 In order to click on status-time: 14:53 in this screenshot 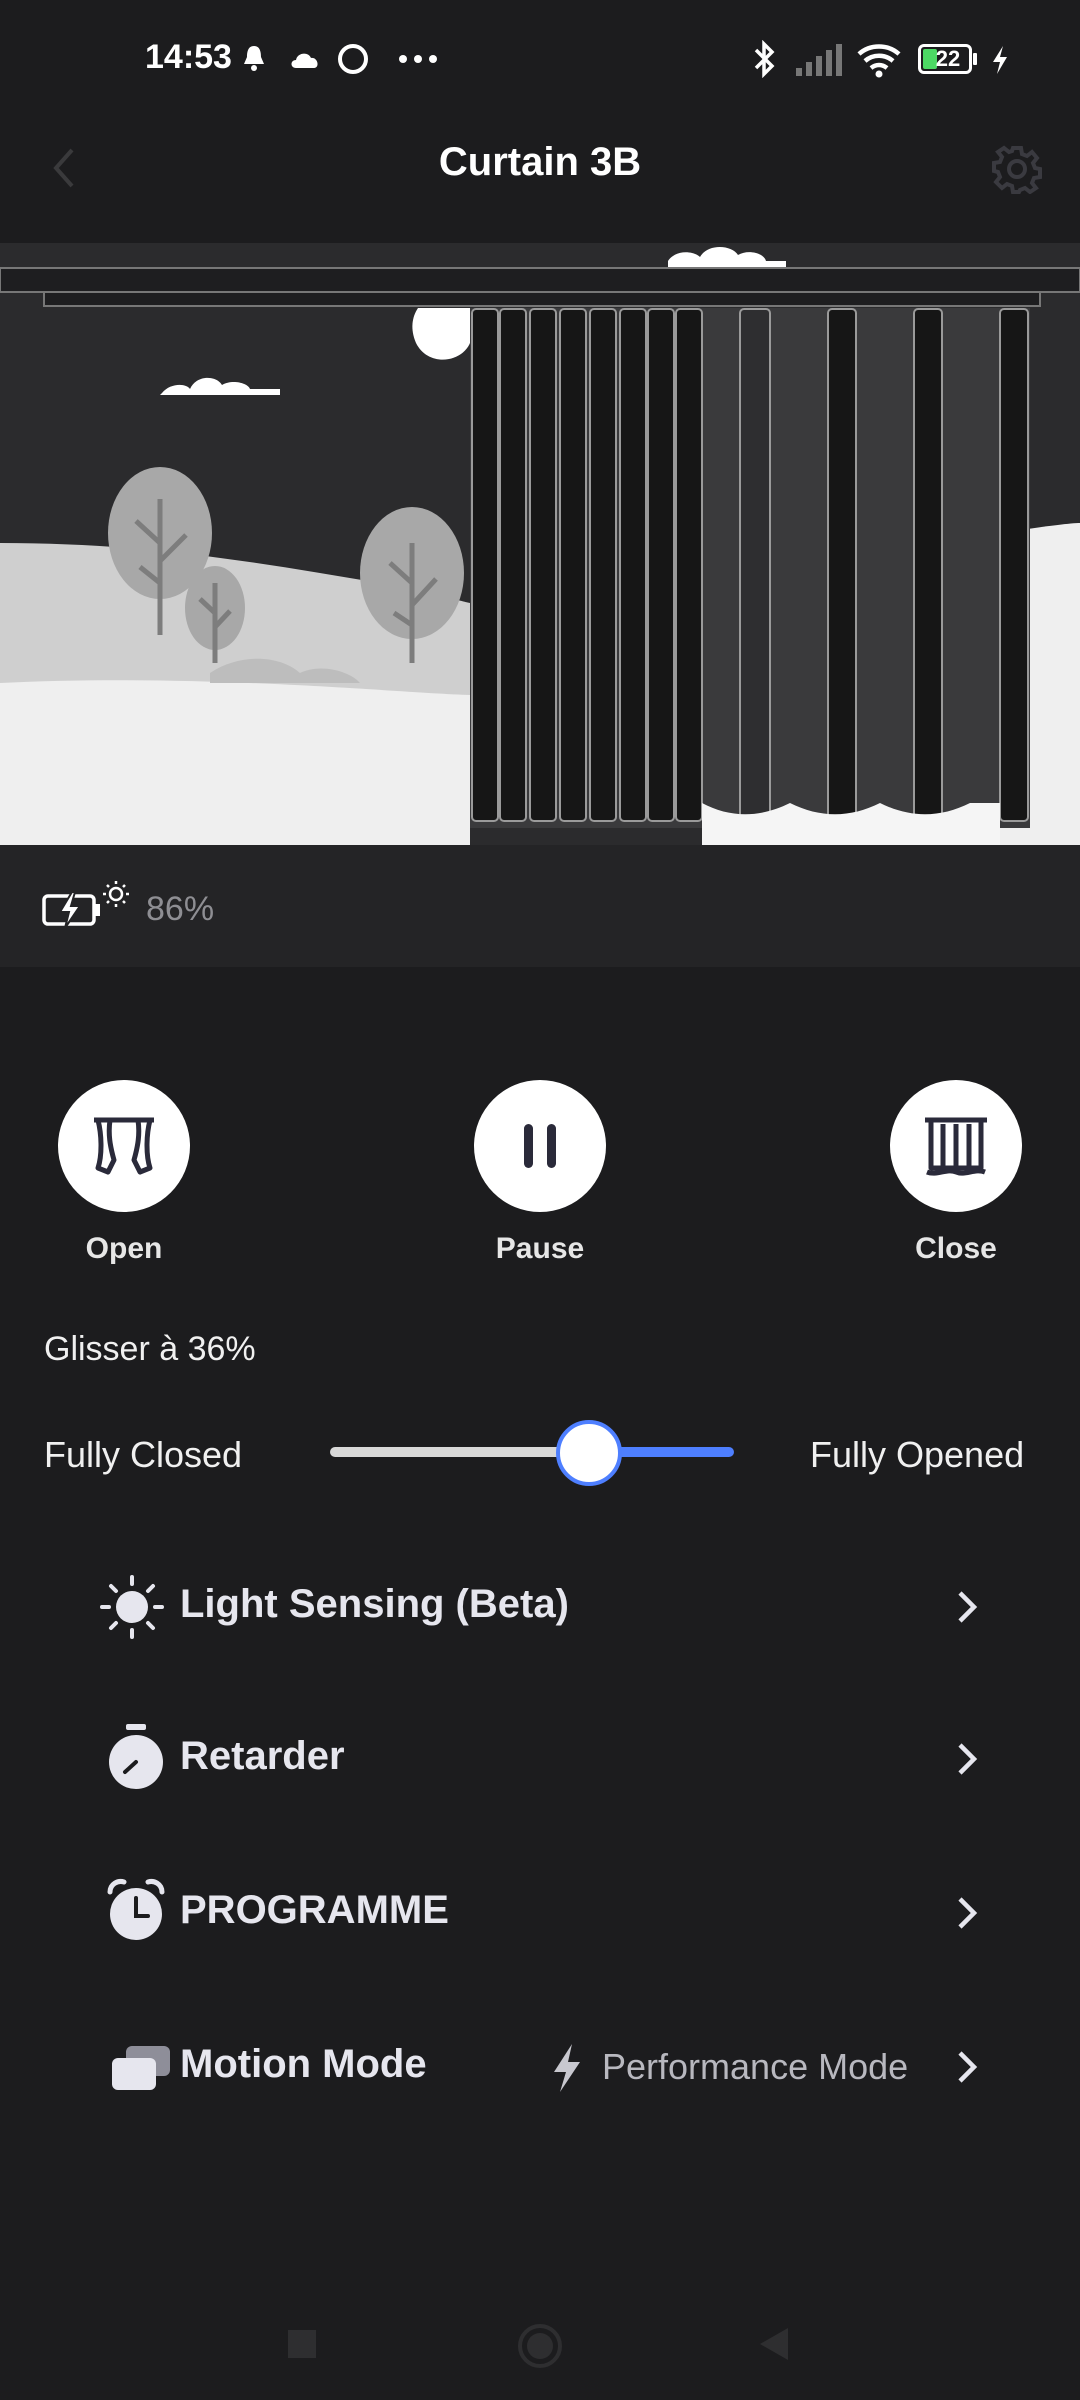, I will do `click(188, 57)`.